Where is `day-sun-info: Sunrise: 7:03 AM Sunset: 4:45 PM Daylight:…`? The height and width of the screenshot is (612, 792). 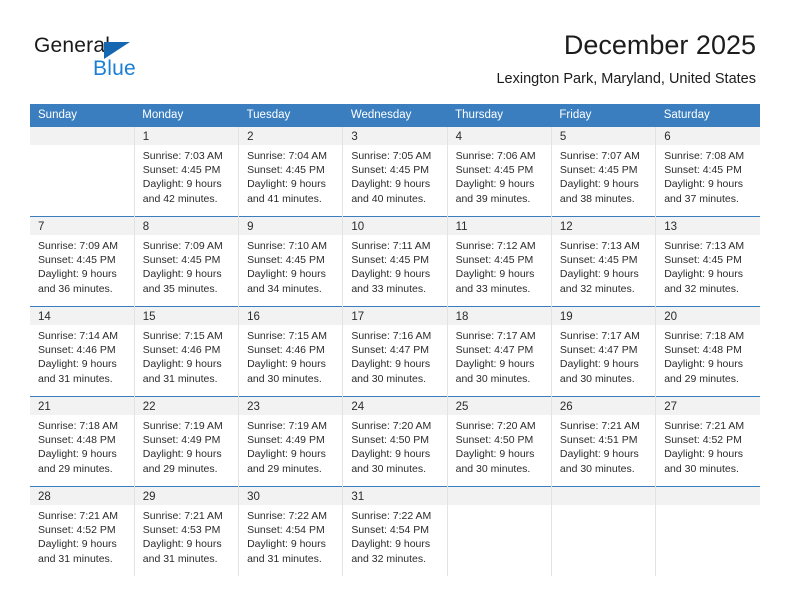 day-sun-info: Sunrise: 7:03 AM Sunset: 4:45 PM Daylight:… is located at coordinates (186, 175).